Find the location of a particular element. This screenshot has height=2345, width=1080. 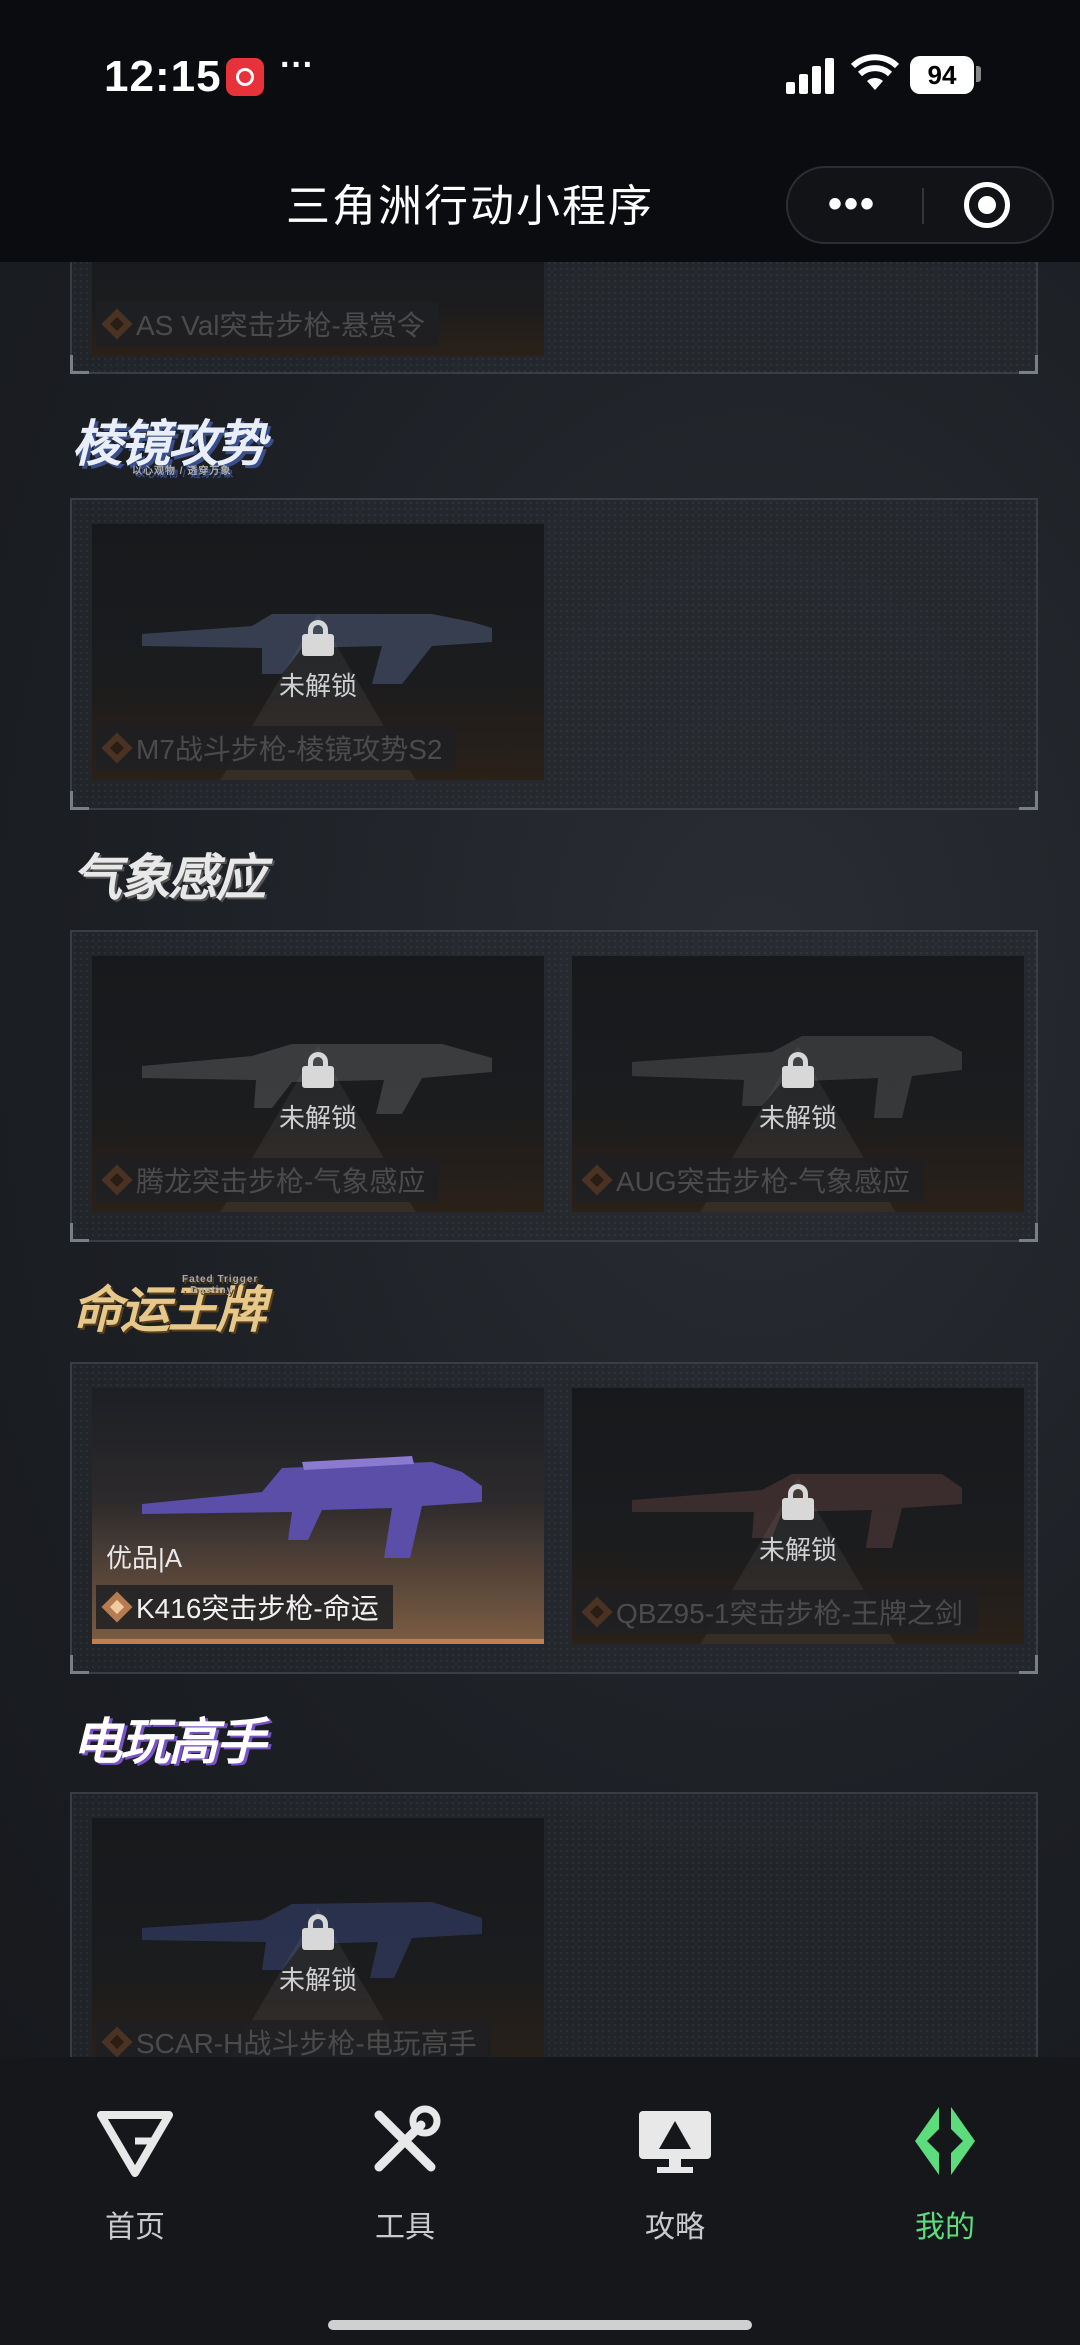

skin-name-tag: AUG突击步枪-气象感应 is located at coordinates (750, 1180).